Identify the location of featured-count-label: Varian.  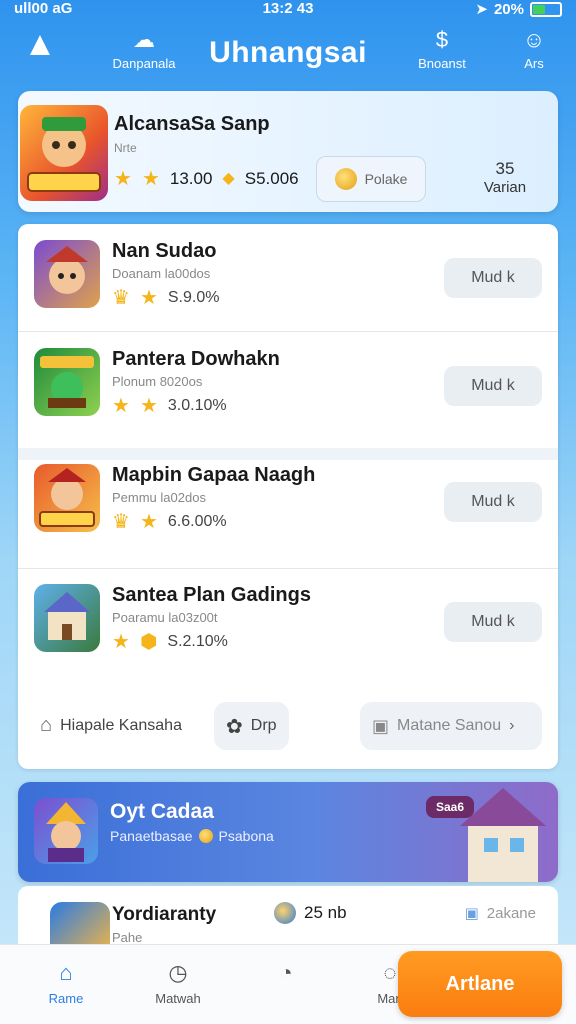
(505, 187).